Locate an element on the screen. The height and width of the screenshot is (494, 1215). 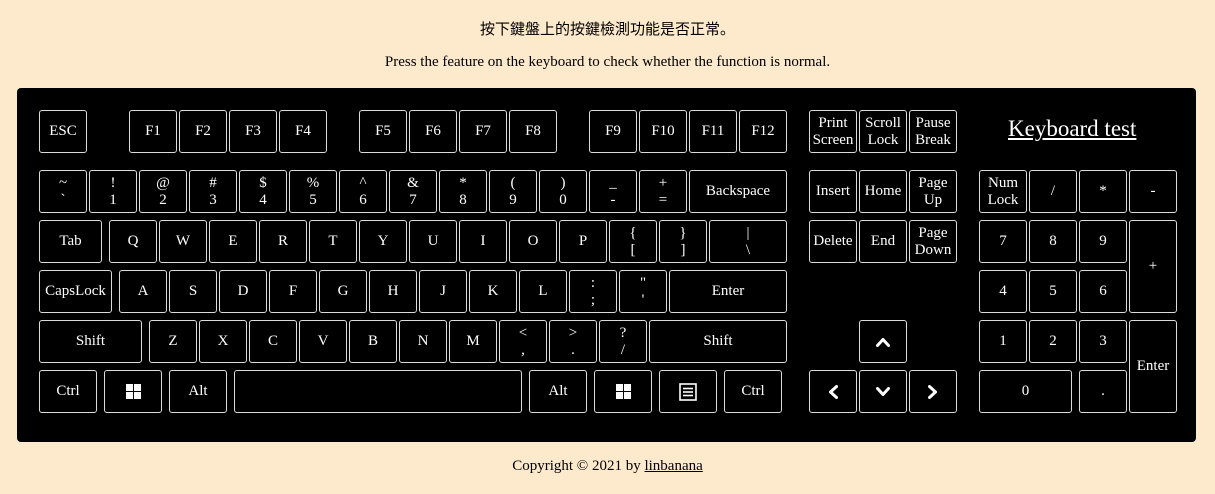
key-2: @2 is located at coordinates (163, 191).